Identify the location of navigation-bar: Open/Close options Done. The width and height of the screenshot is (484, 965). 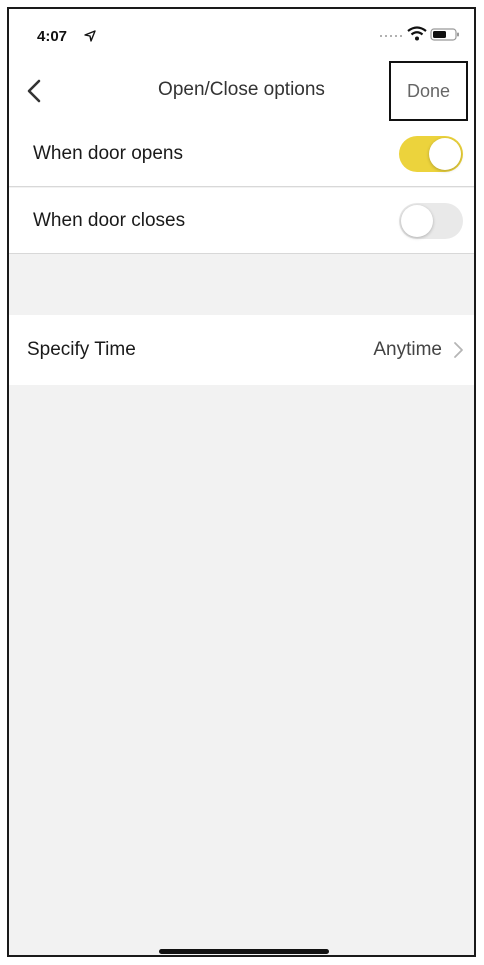
(241, 91).